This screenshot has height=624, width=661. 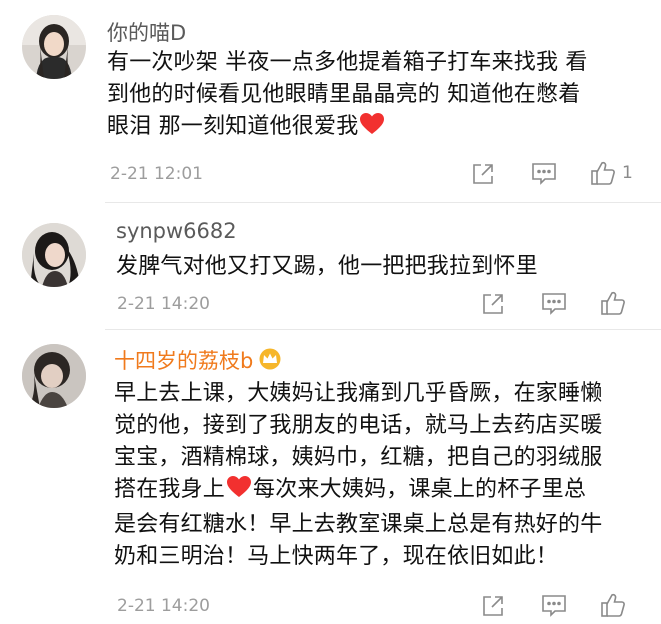 What do you see at coordinates (233, 126) in the screenshot?
I see `comment-line-text: 眼泪 那一刻知道他很爱我` at bounding box center [233, 126].